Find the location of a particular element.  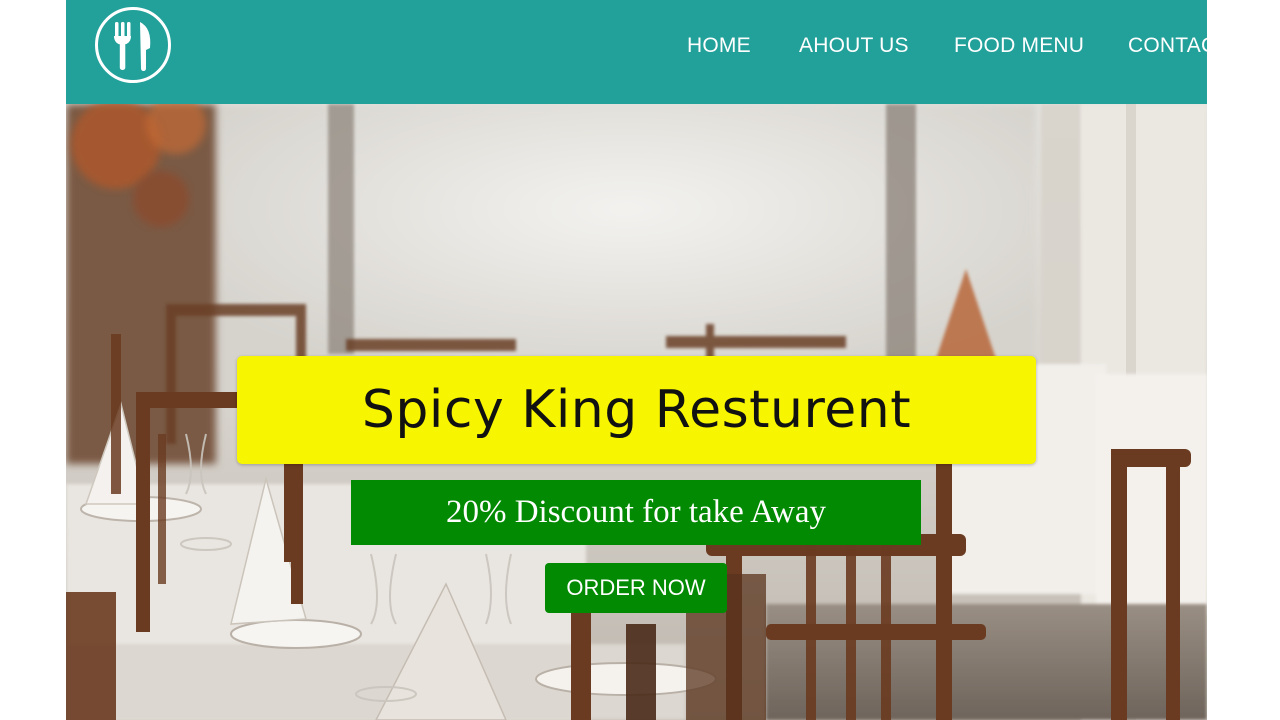

discount-text: 20% Discount for take Away is located at coordinates (636, 512).